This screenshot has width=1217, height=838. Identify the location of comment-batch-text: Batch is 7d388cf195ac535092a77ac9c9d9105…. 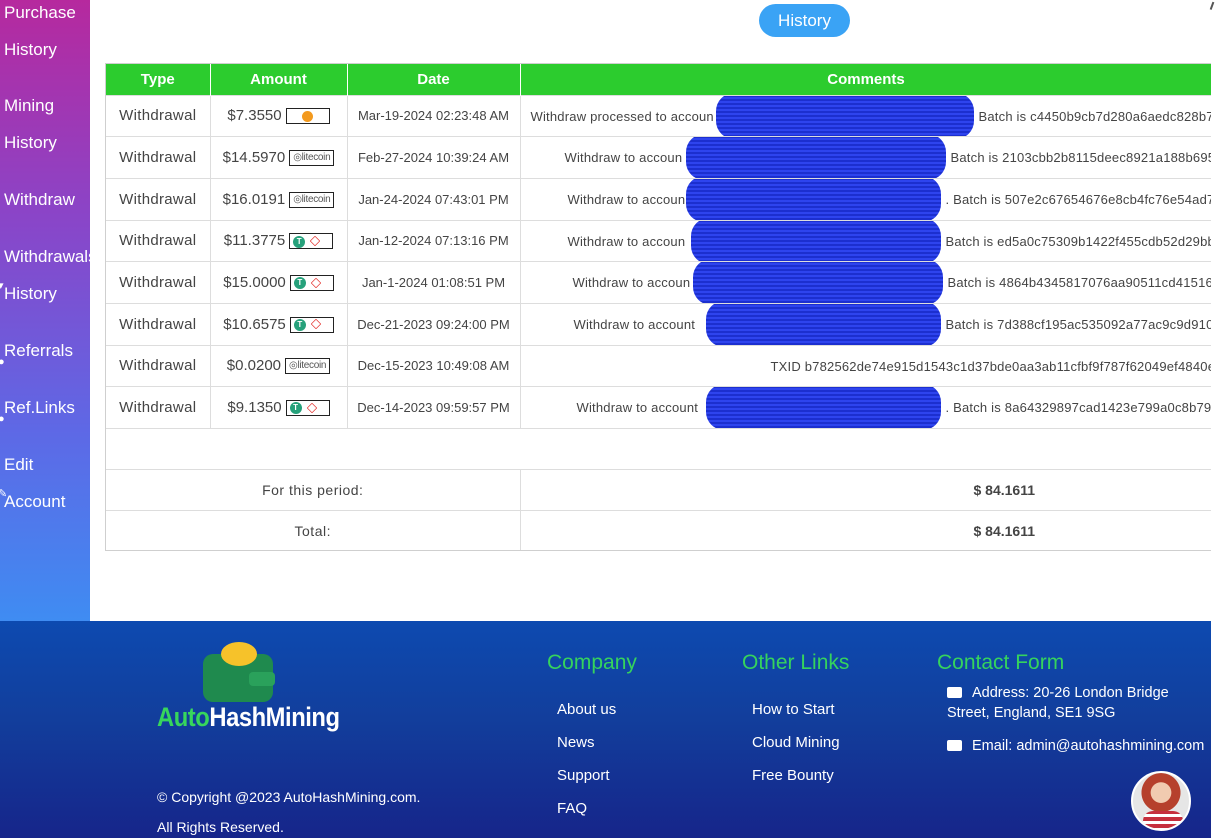
(1078, 324).